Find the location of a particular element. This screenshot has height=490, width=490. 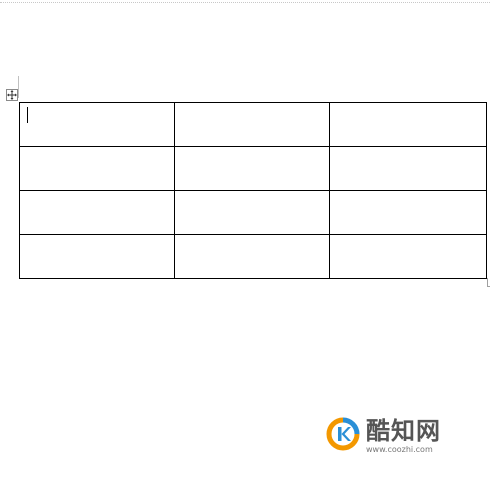

watermark-title: 酷知网 is located at coordinates (403, 431).